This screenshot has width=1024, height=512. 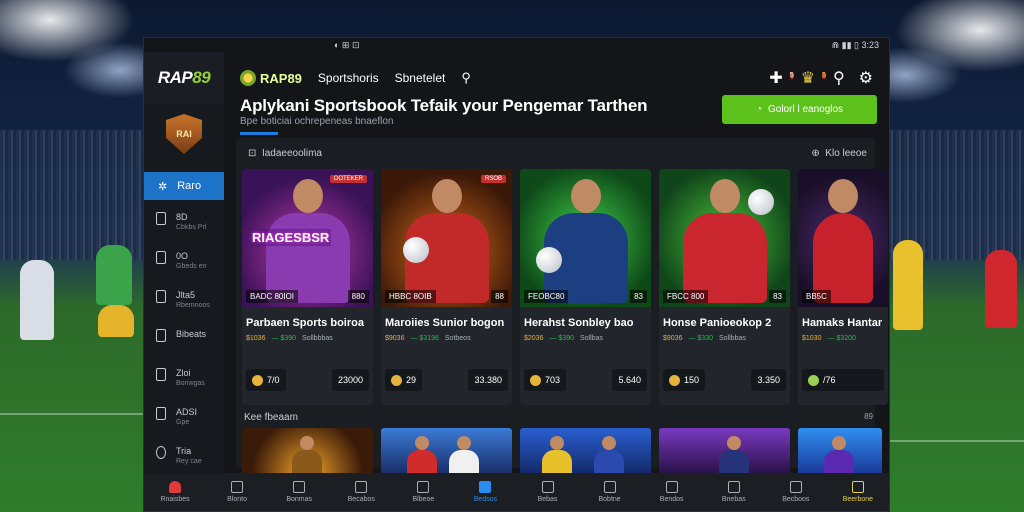 I want to click on zoom-icon: ⊕, so click(x=815, y=153).